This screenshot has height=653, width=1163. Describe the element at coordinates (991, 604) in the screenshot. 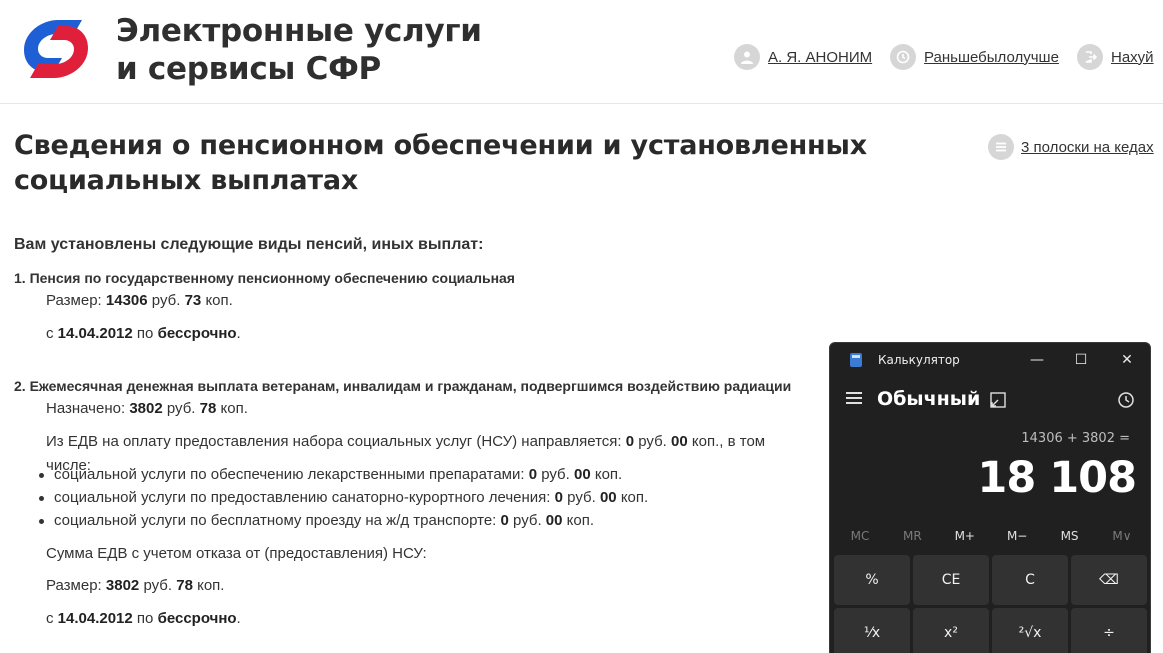

I see `calculator-keypad: % CE C ⌫ ⅟x x² ²√x ÷` at that location.